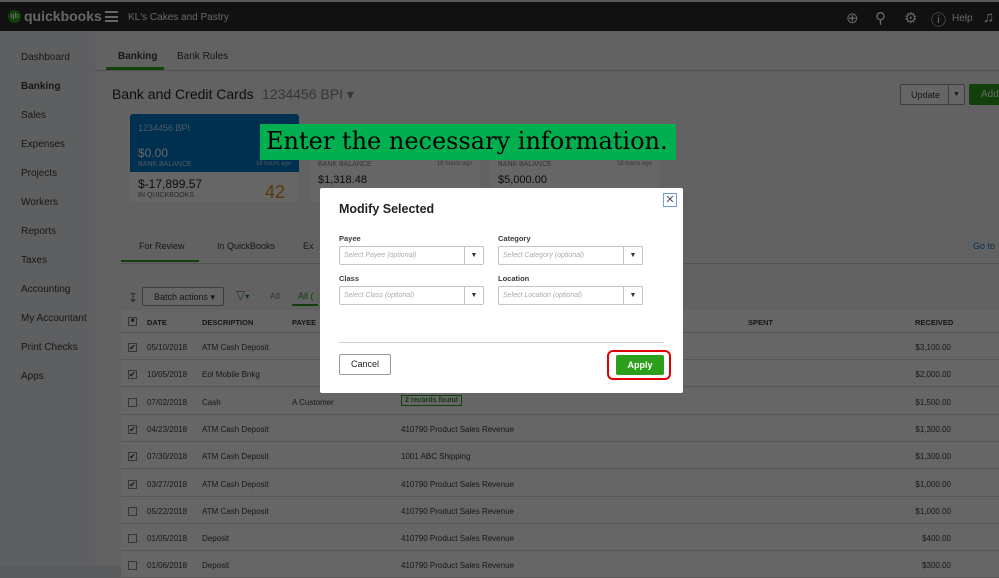  I want to click on row-date: 05/22/2018, so click(167, 511).